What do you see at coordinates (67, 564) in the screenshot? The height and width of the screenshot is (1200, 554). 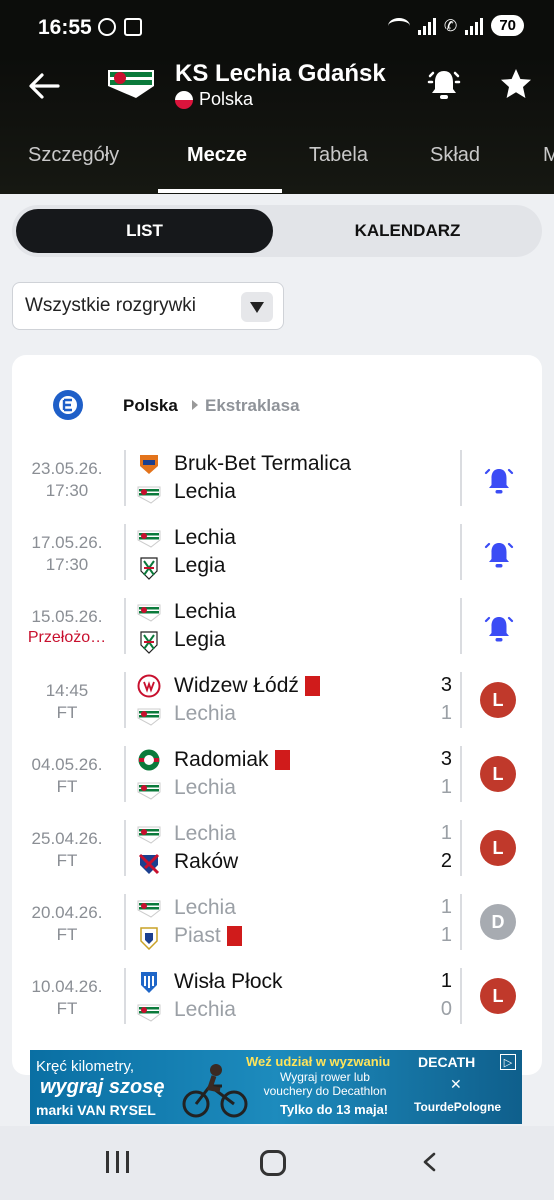 I see `match-time: 17:30` at bounding box center [67, 564].